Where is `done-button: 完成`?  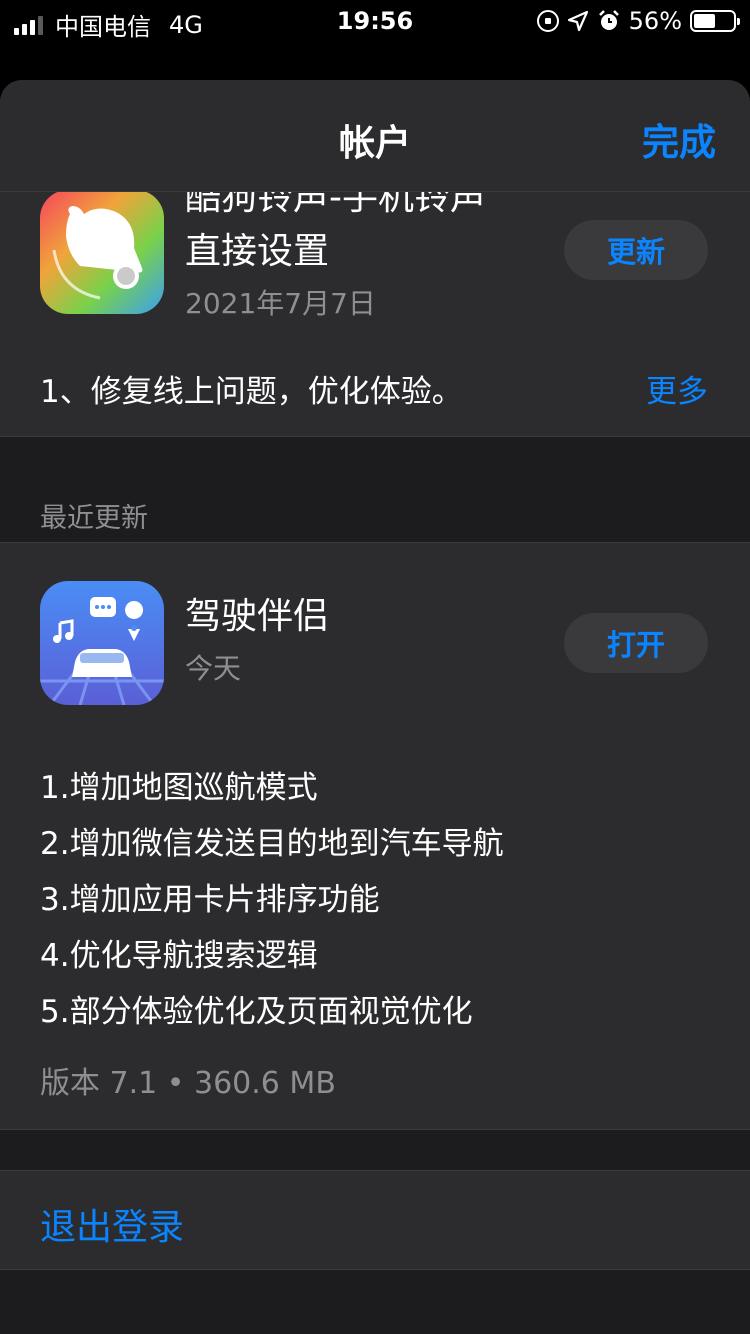
done-button: 完成 is located at coordinates (679, 139).